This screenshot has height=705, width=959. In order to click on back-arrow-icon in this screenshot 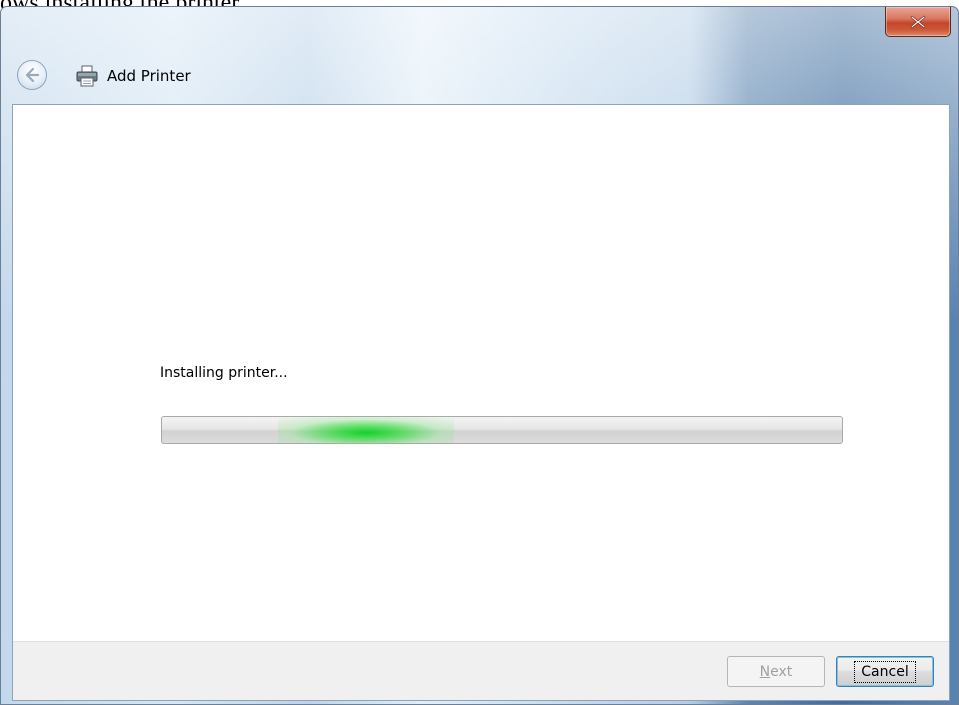, I will do `click(32, 75)`.